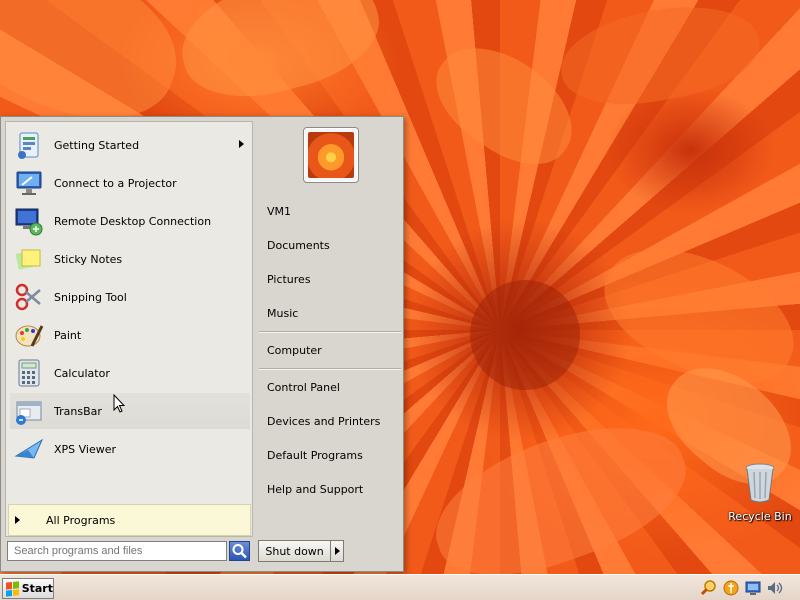 The image size is (800, 600). What do you see at coordinates (323, 421) in the screenshot?
I see `place-devices-and-printers: Devices and Printers` at bounding box center [323, 421].